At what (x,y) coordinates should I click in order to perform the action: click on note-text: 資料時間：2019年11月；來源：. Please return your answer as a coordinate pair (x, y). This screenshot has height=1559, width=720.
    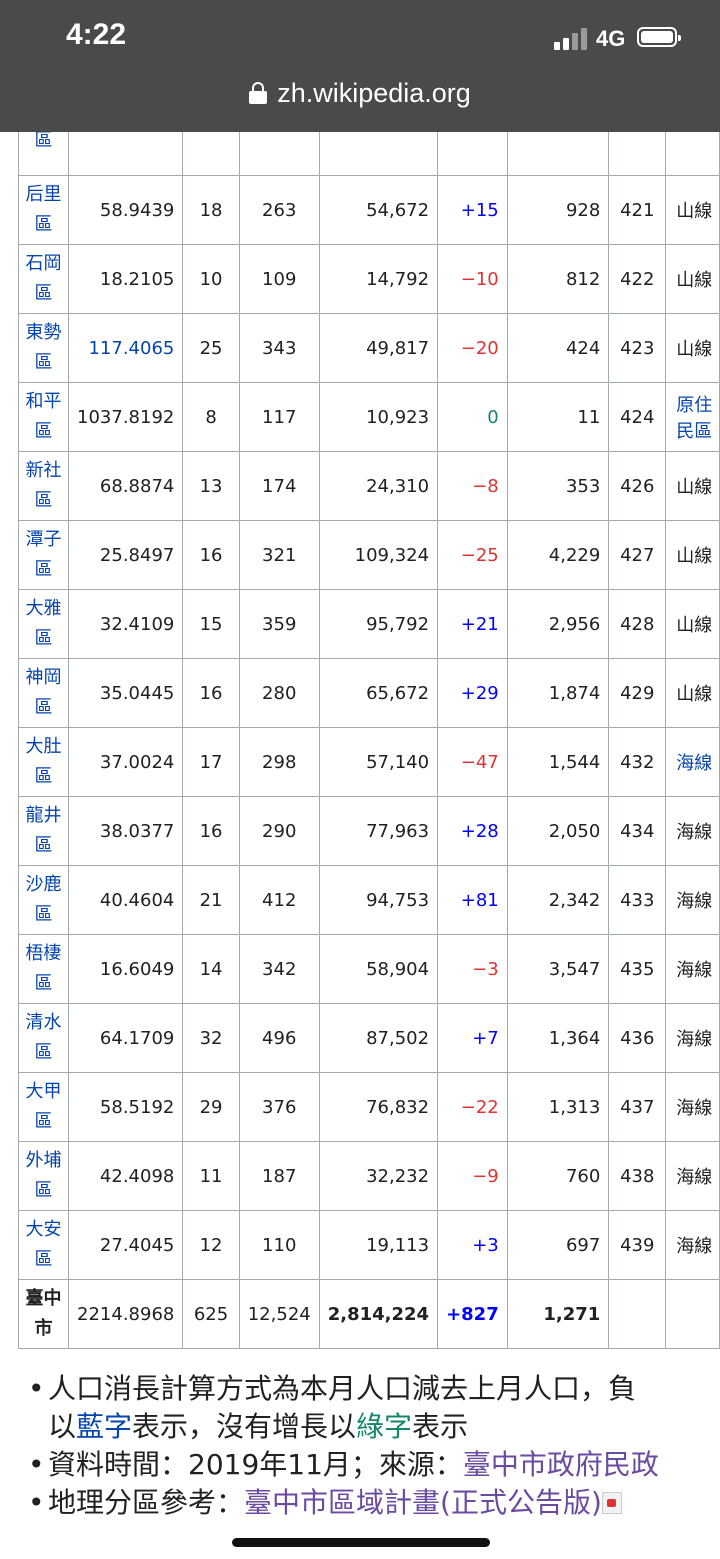
    Looking at the image, I should click on (255, 1464).